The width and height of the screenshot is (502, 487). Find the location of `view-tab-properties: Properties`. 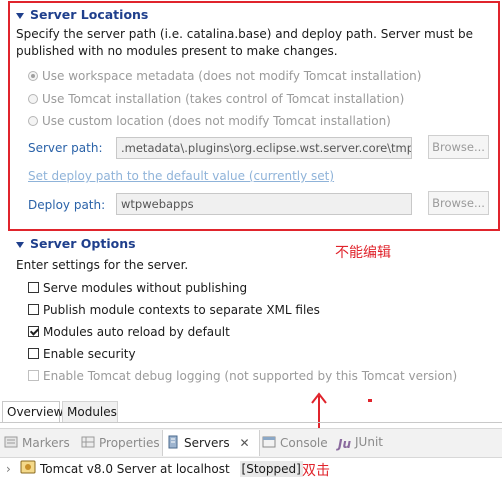

view-tab-properties: Properties is located at coordinates (120, 442).